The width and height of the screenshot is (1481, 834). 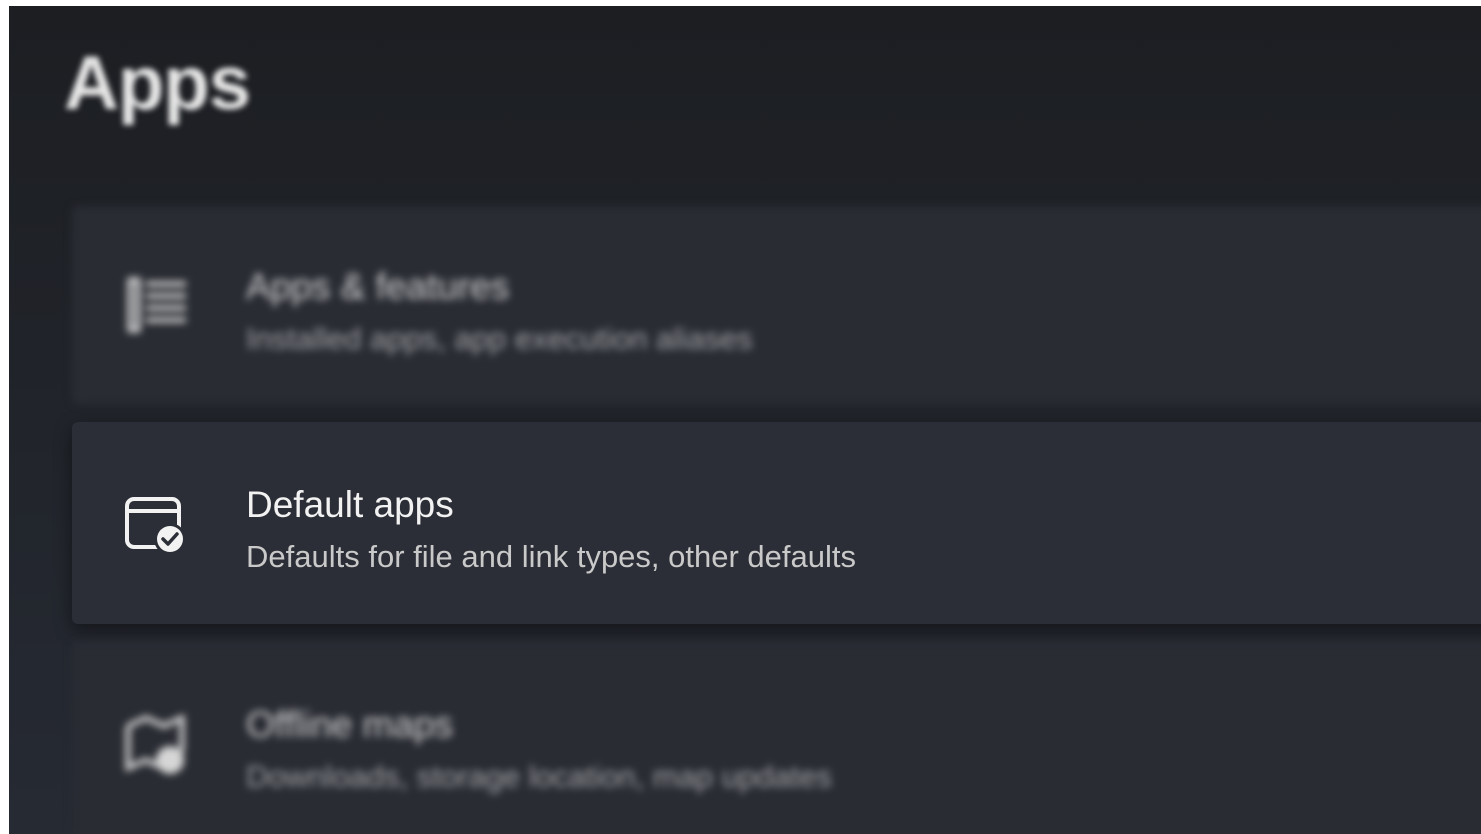 I want to click on card-subtitle: Installed apps, app execution aliases, so click(x=499, y=338).